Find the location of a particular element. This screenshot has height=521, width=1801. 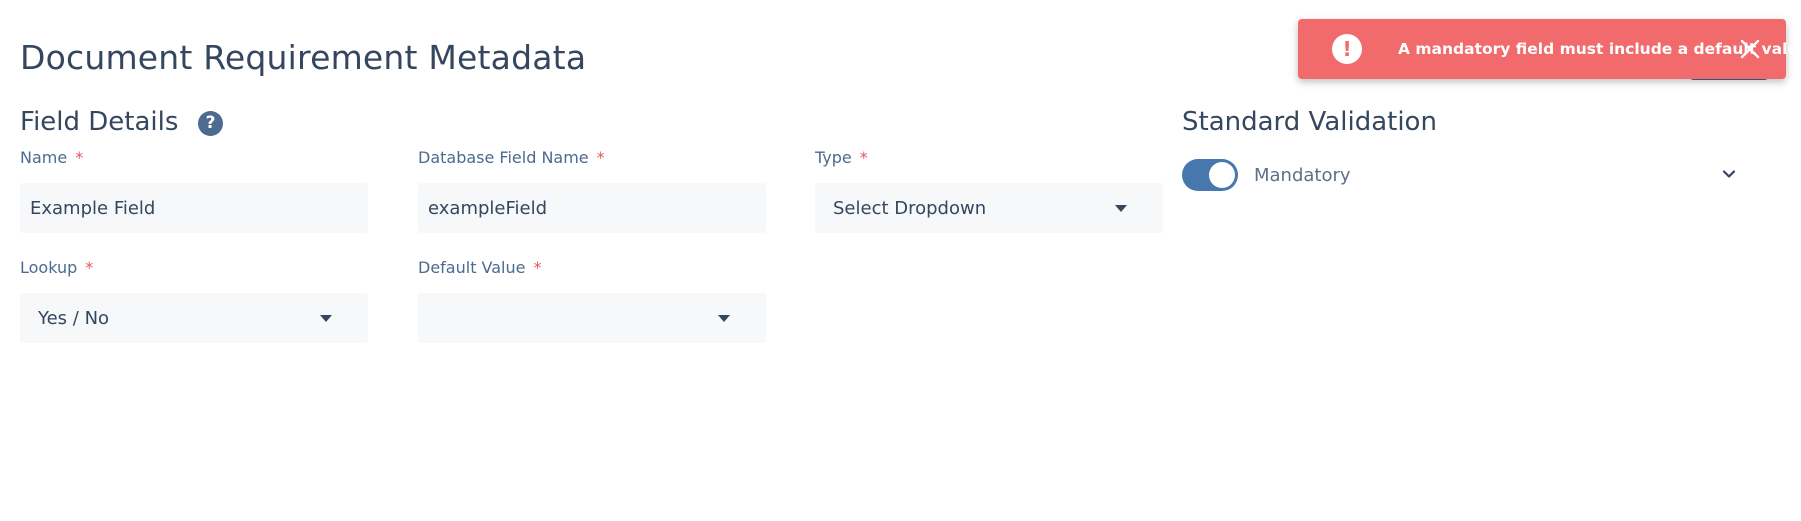

type-select-value: Select Dropdown is located at coordinates (910, 208).